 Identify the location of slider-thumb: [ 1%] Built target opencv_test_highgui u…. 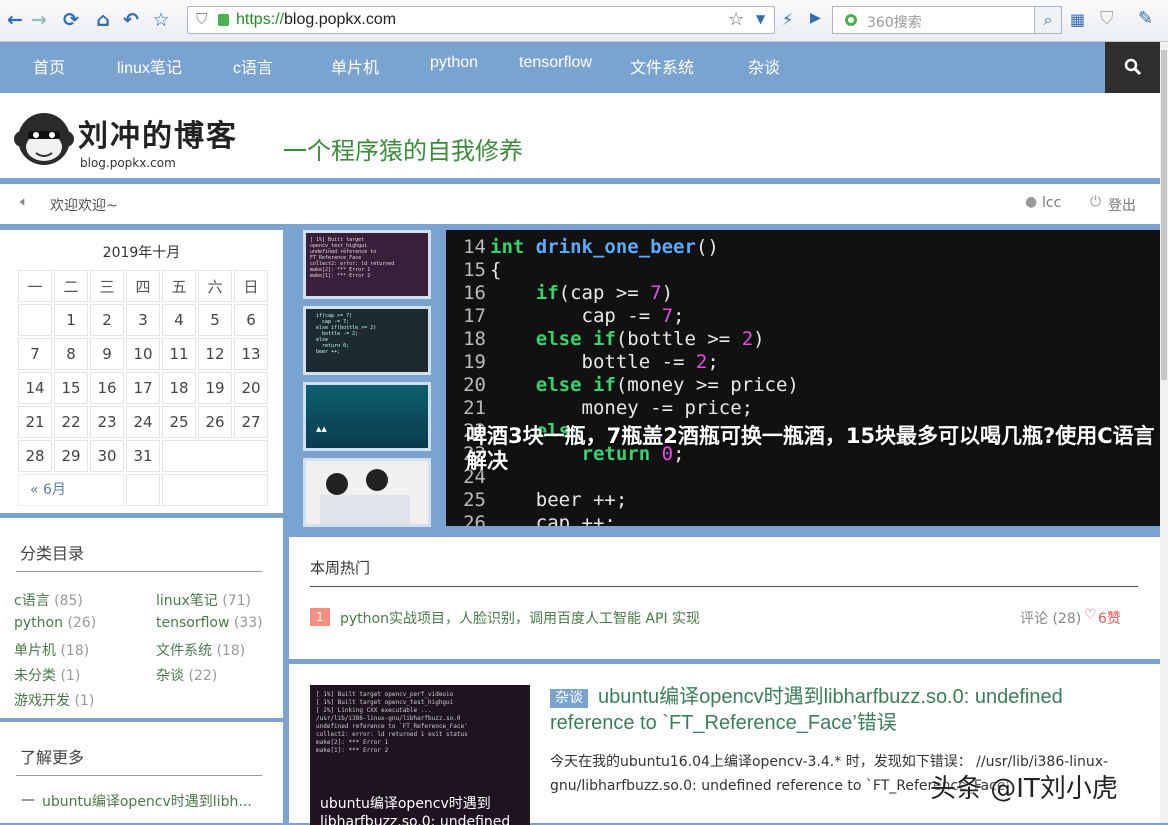
(367, 264).